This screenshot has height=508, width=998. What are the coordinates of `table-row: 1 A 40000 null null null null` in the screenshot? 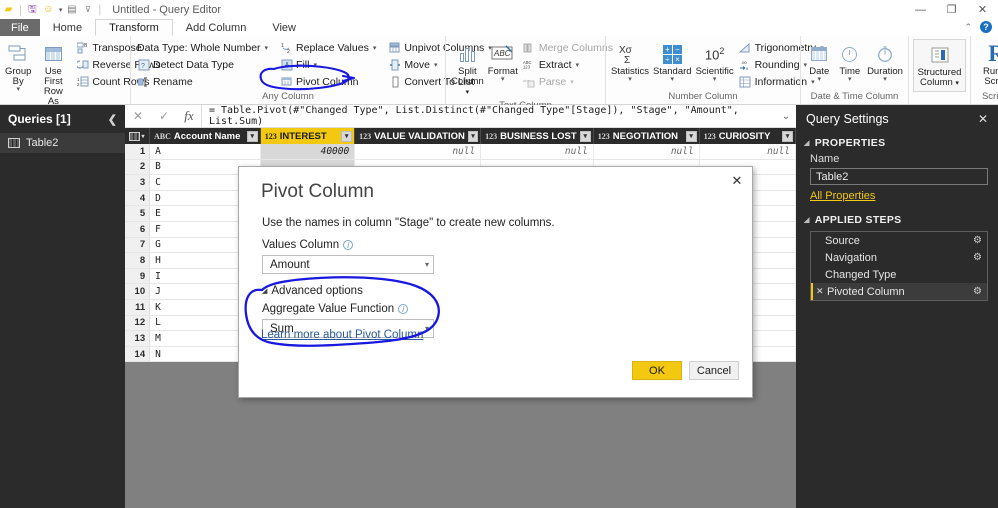 It's located at (460, 152).